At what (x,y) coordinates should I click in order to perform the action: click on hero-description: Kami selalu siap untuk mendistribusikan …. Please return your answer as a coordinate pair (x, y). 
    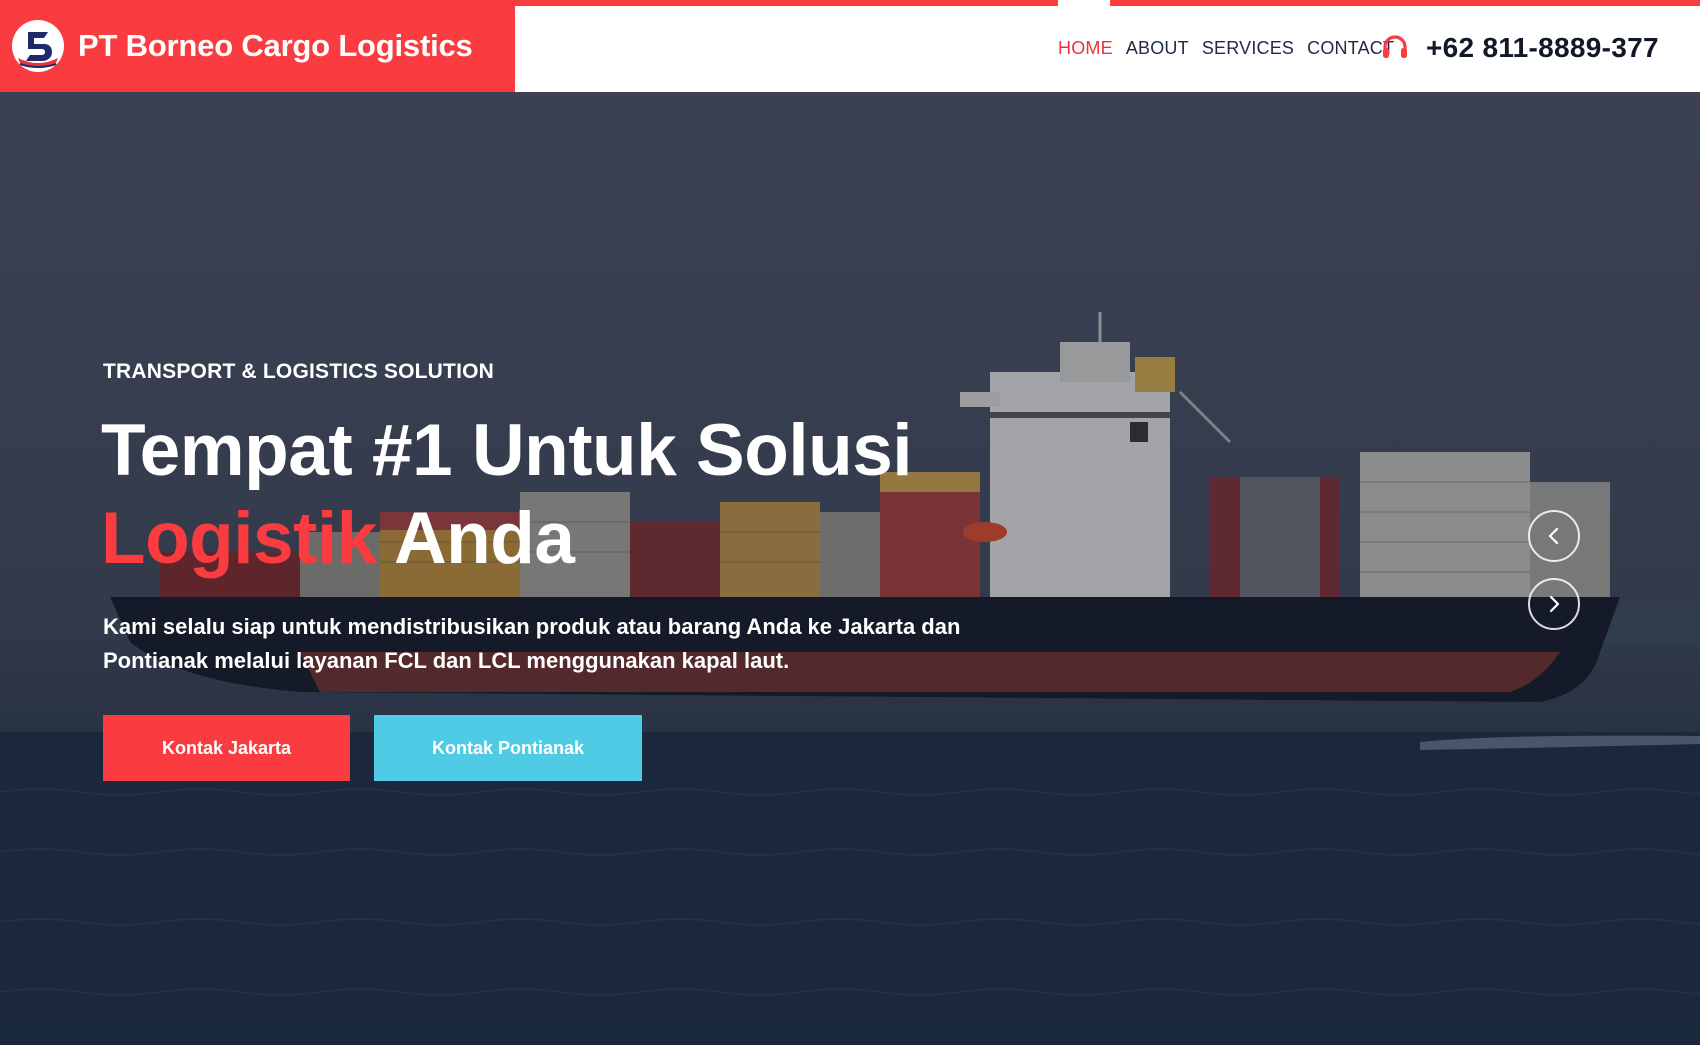
    Looking at the image, I should click on (532, 643).